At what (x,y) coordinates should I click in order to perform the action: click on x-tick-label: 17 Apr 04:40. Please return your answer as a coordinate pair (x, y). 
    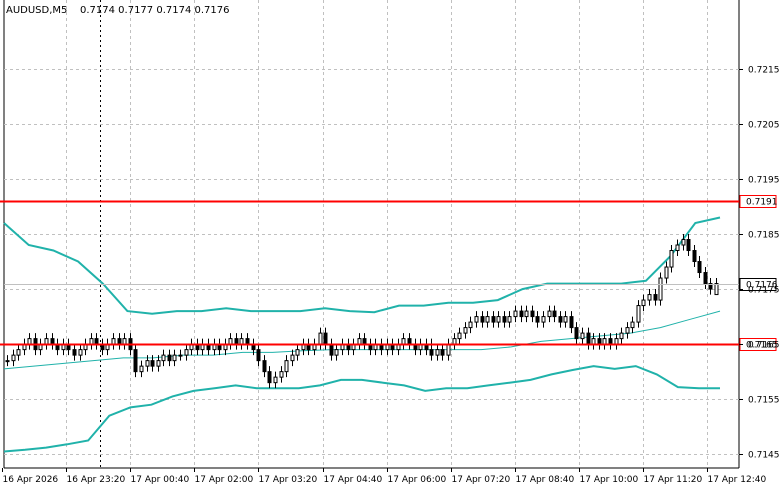
    Looking at the image, I should click on (353, 480).